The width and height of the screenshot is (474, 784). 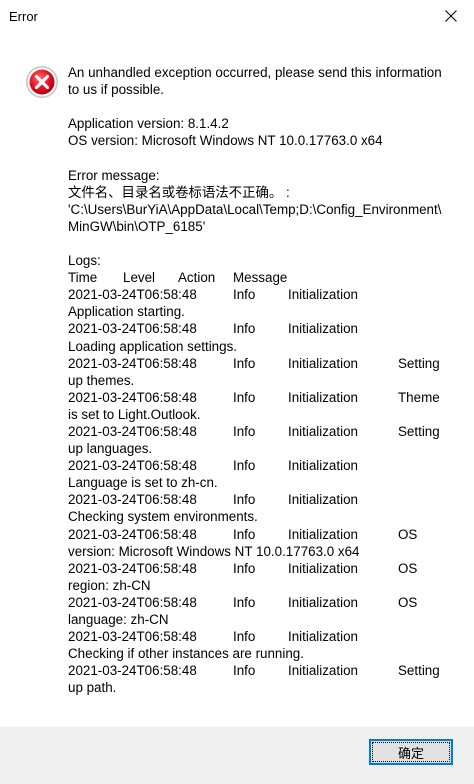 What do you see at coordinates (197, 278) in the screenshot?
I see `log-header: Action` at bounding box center [197, 278].